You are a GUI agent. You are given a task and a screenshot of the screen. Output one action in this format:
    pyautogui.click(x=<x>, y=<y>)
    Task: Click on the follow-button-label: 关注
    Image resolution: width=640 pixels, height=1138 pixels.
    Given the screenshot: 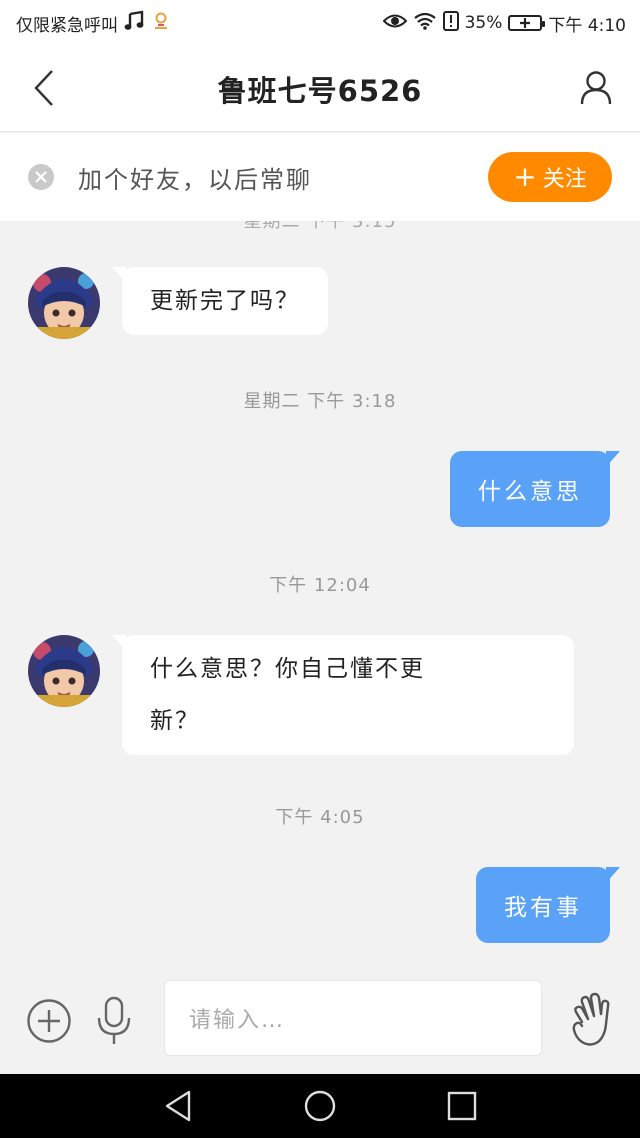 What is the action you would take?
    pyautogui.click(x=564, y=179)
    